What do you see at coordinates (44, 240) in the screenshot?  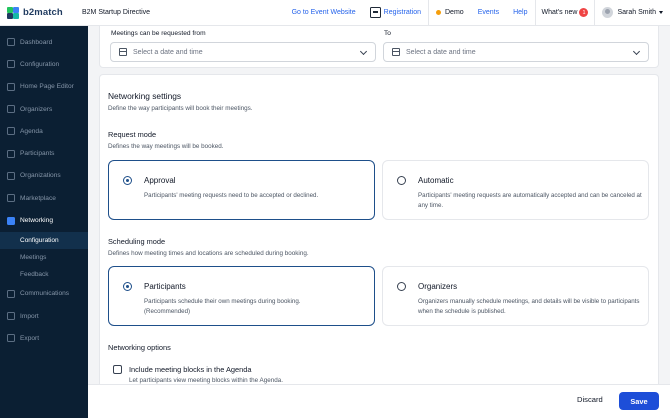 I see `sidebar-subitem-configuration: Configuration` at bounding box center [44, 240].